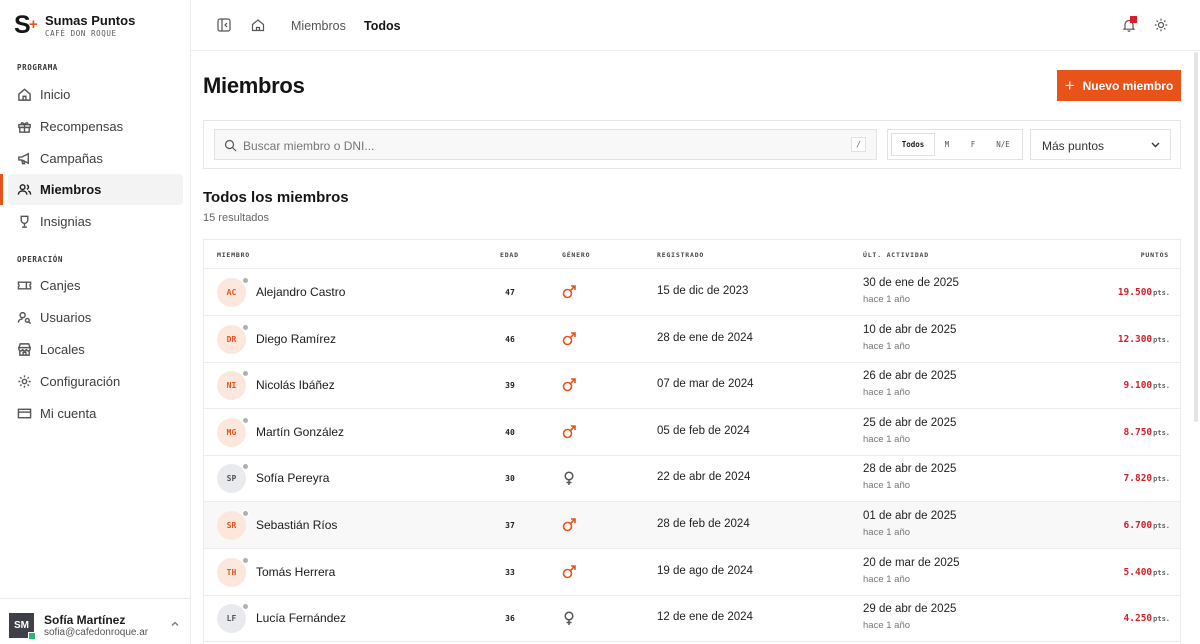 The image size is (1200, 644). I want to click on sidebar-toggle-icon, so click(224, 25).